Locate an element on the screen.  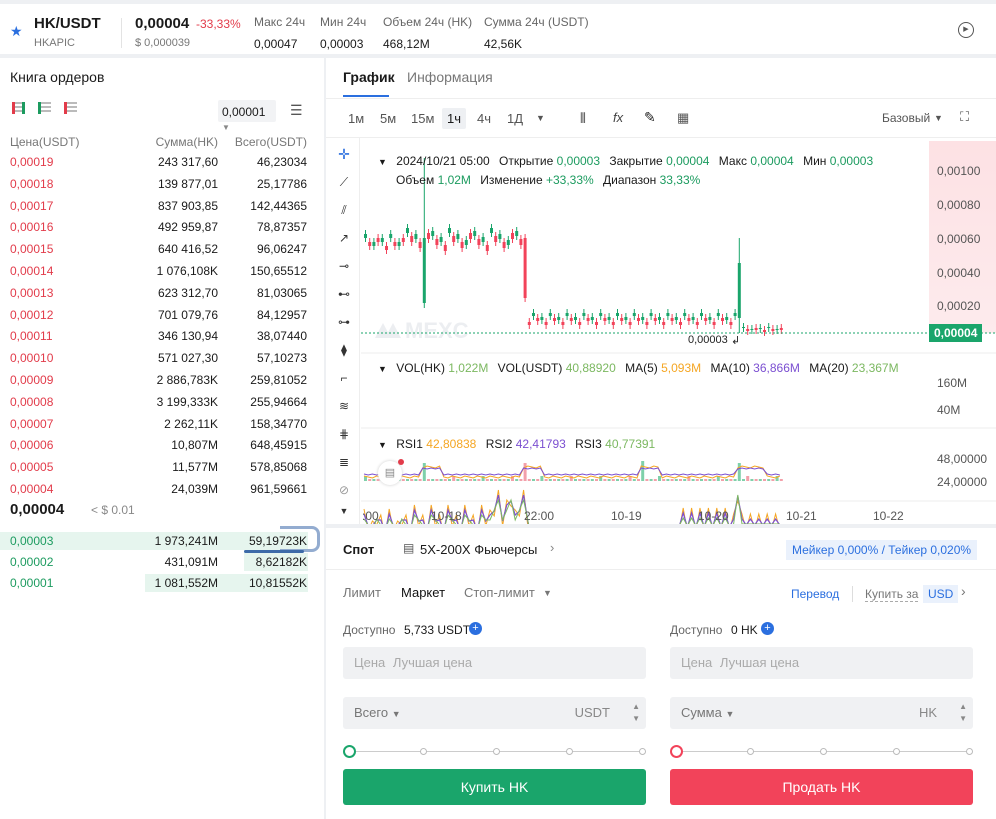
ask-row: 0,00012 701 079,76 84,12957 is located at coordinates (162, 314).